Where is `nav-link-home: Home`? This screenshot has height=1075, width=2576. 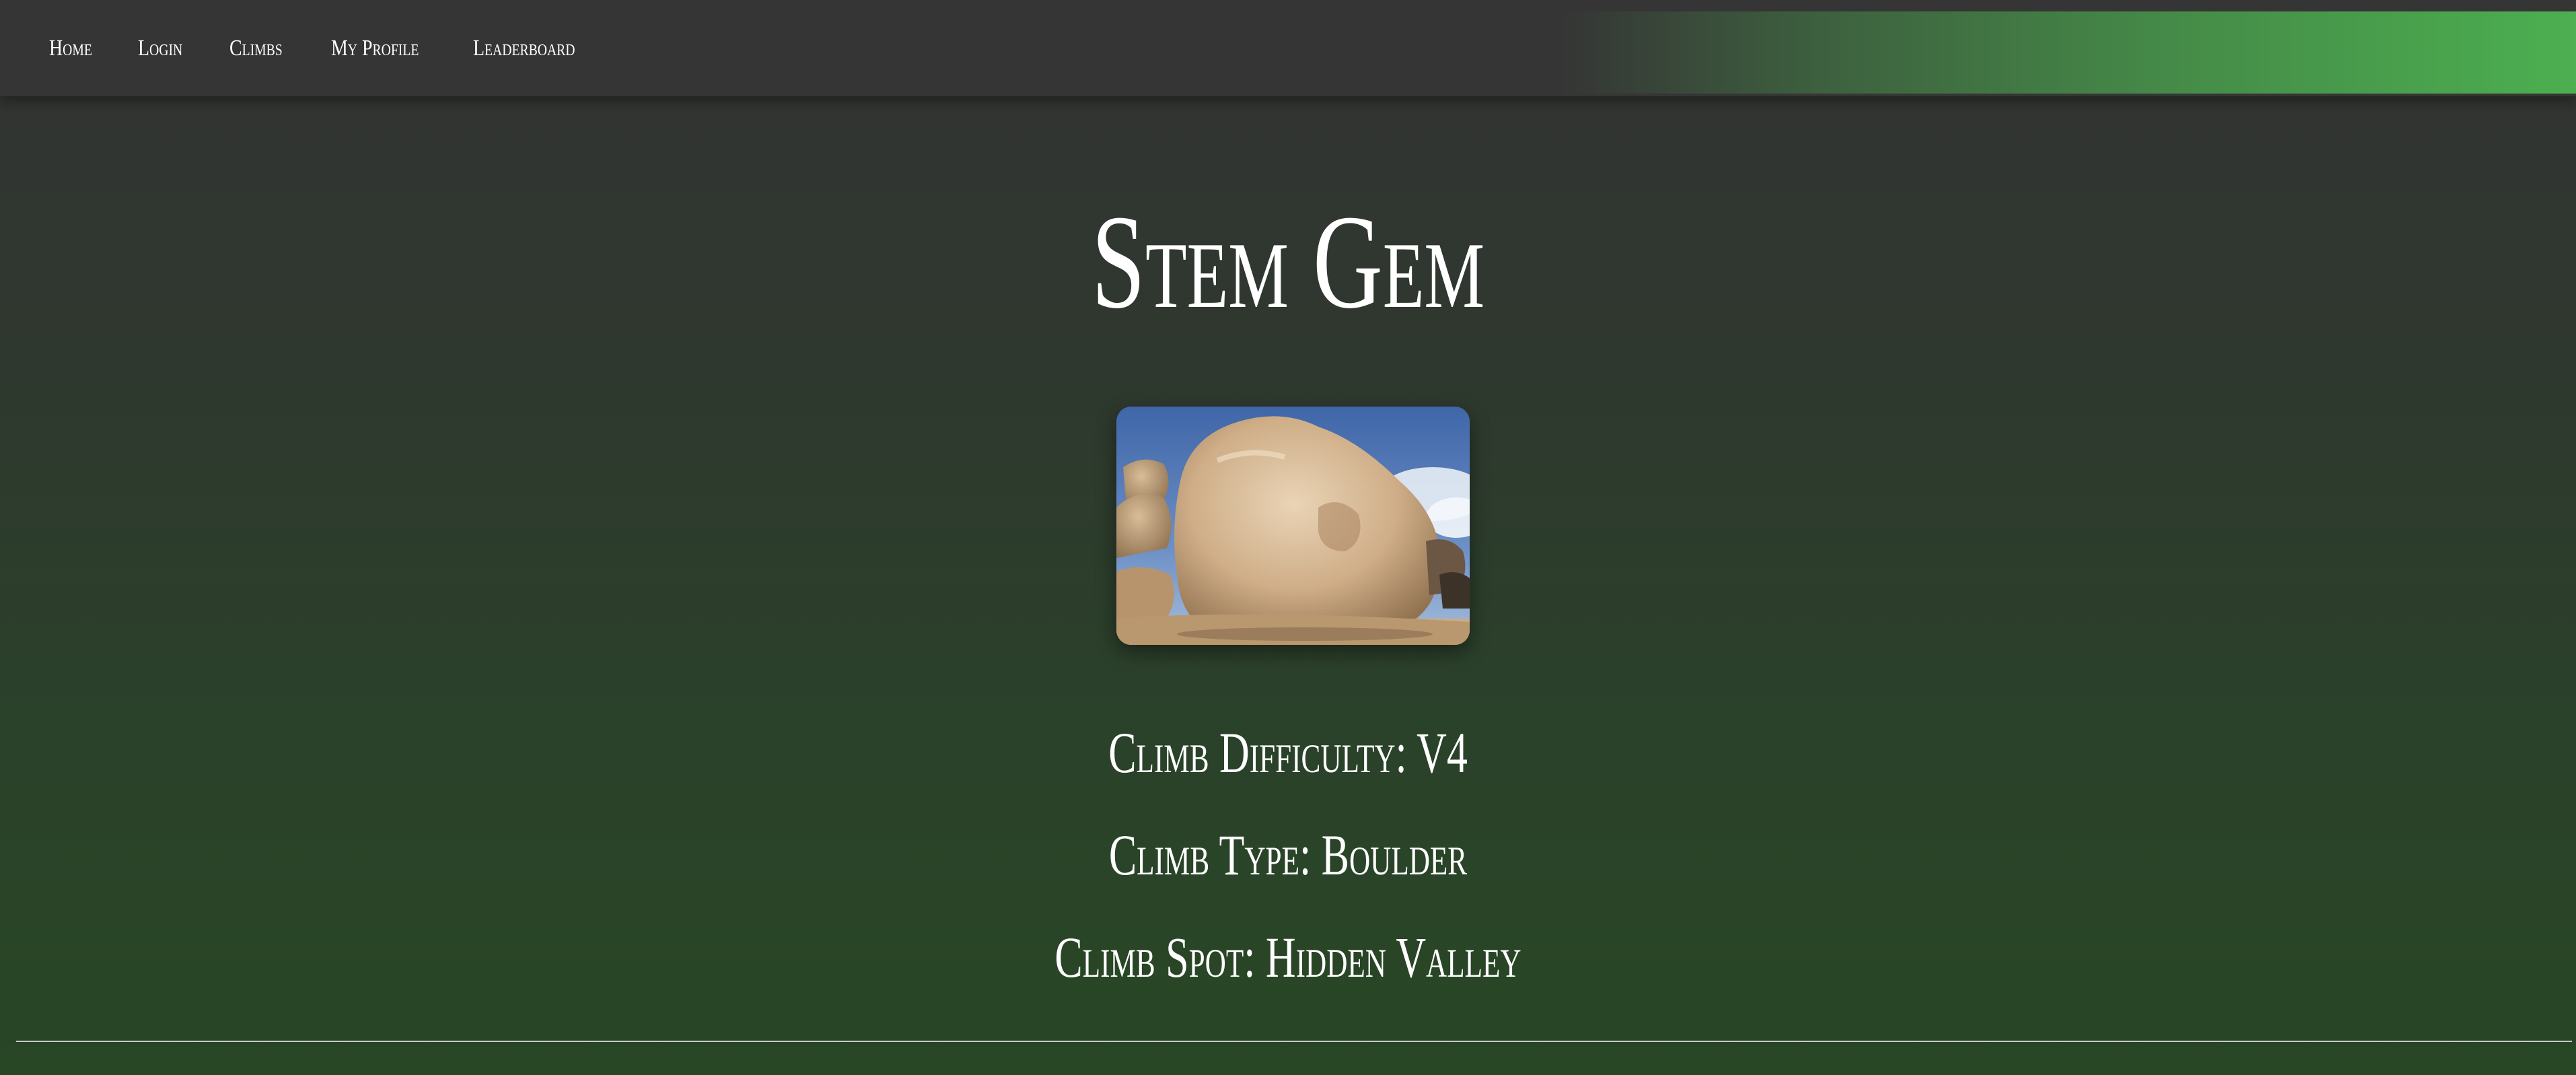 nav-link-home: Home is located at coordinates (70, 48).